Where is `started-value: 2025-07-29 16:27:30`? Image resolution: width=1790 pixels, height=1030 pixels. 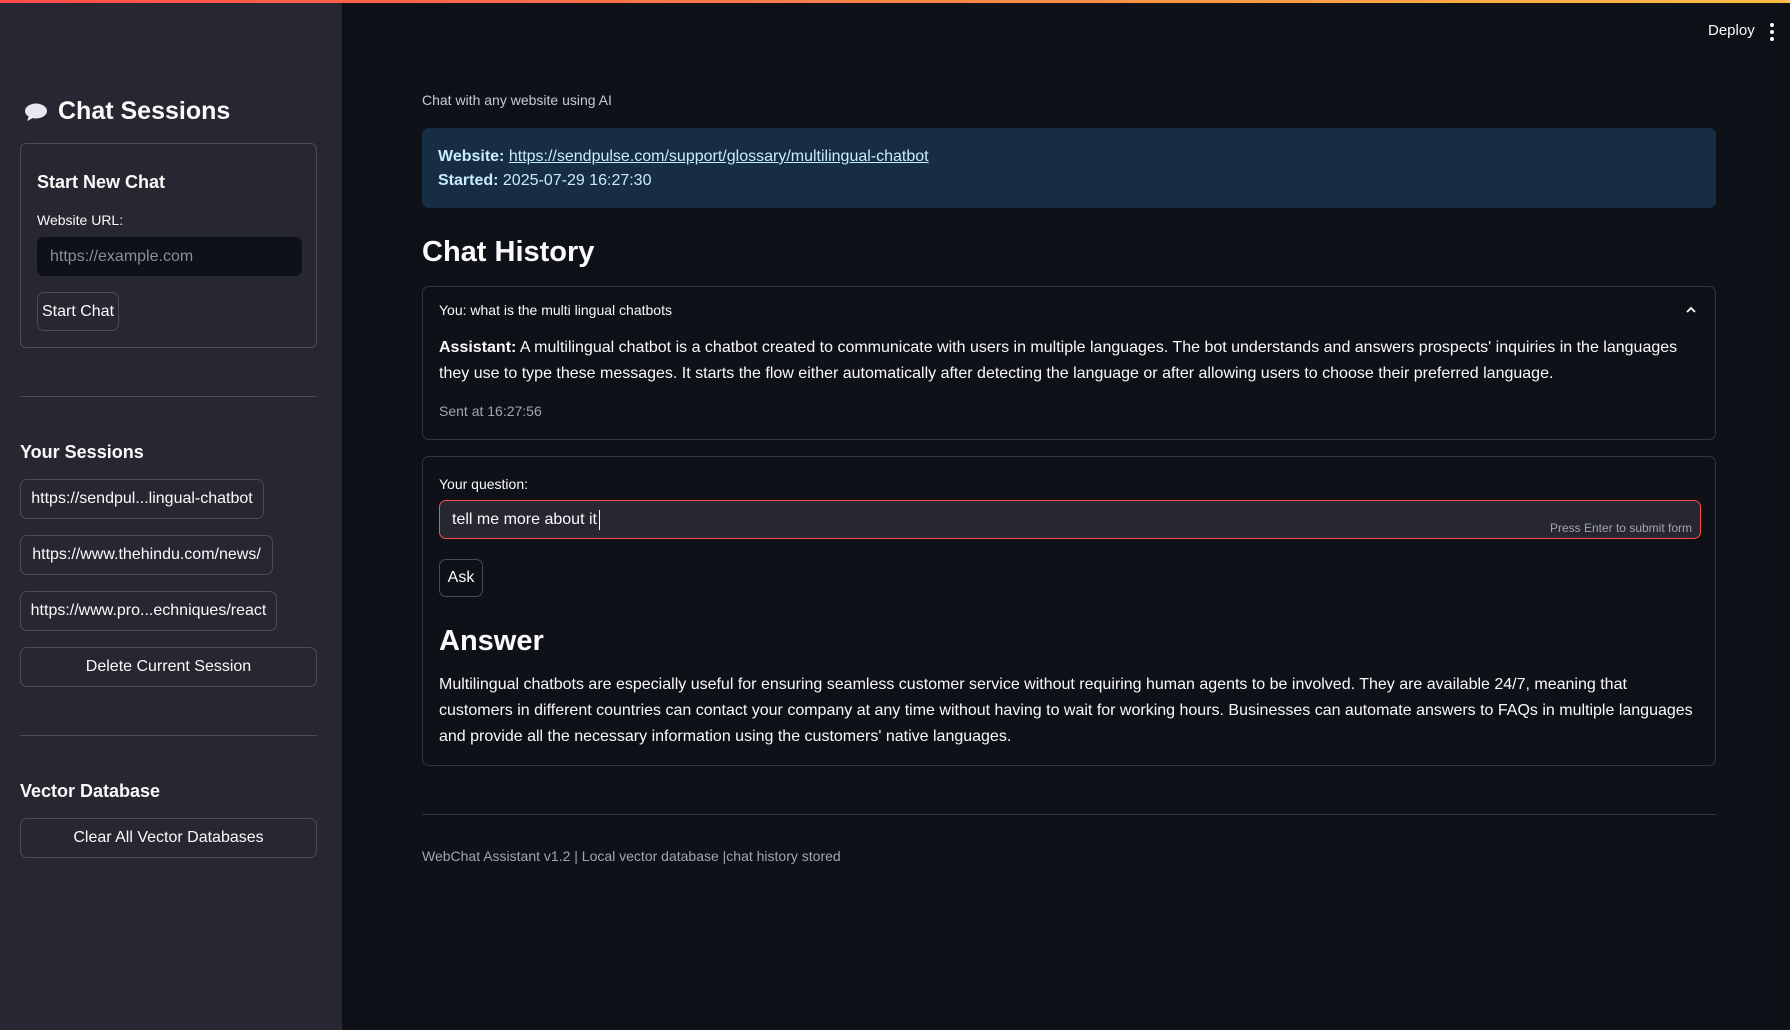 started-value: 2025-07-29 16:27:30 is located at coordinates (577, 180).